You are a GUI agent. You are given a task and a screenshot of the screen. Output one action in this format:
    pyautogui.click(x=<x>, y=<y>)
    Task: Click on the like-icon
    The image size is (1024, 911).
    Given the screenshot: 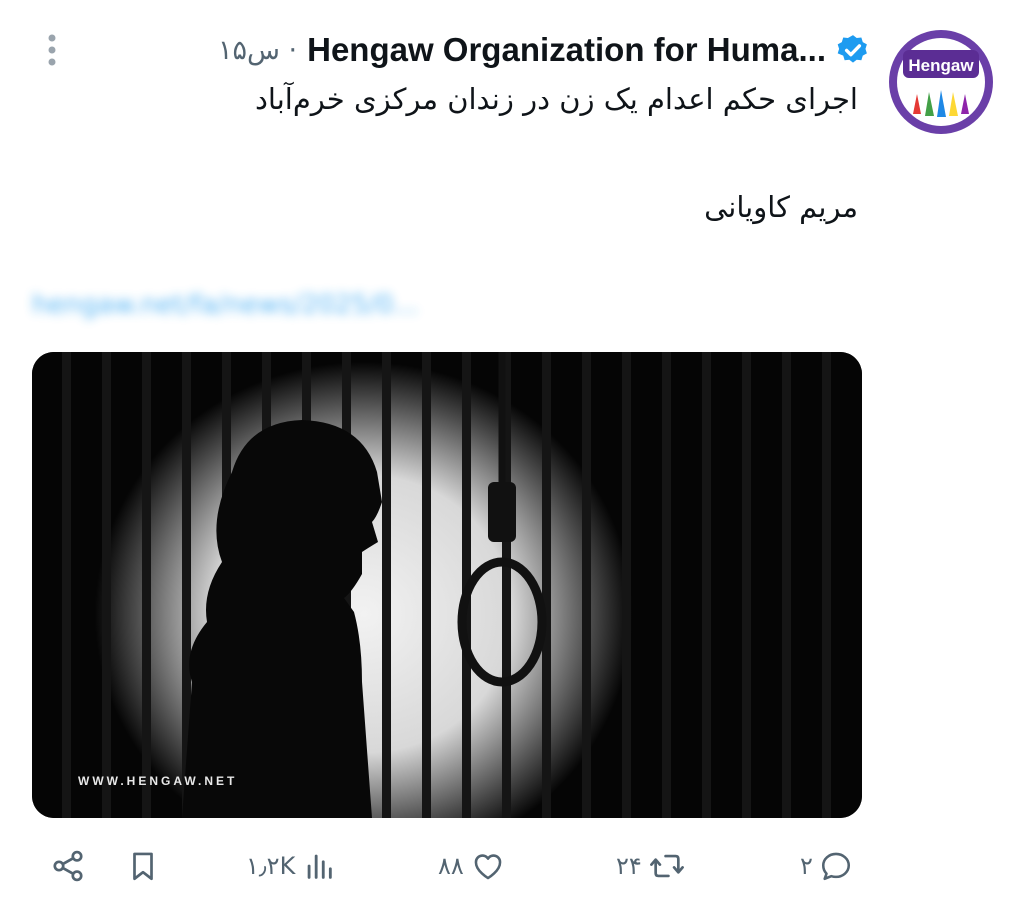 What is the action you would take?
    pyautogui.click(x=488, y=867)
    